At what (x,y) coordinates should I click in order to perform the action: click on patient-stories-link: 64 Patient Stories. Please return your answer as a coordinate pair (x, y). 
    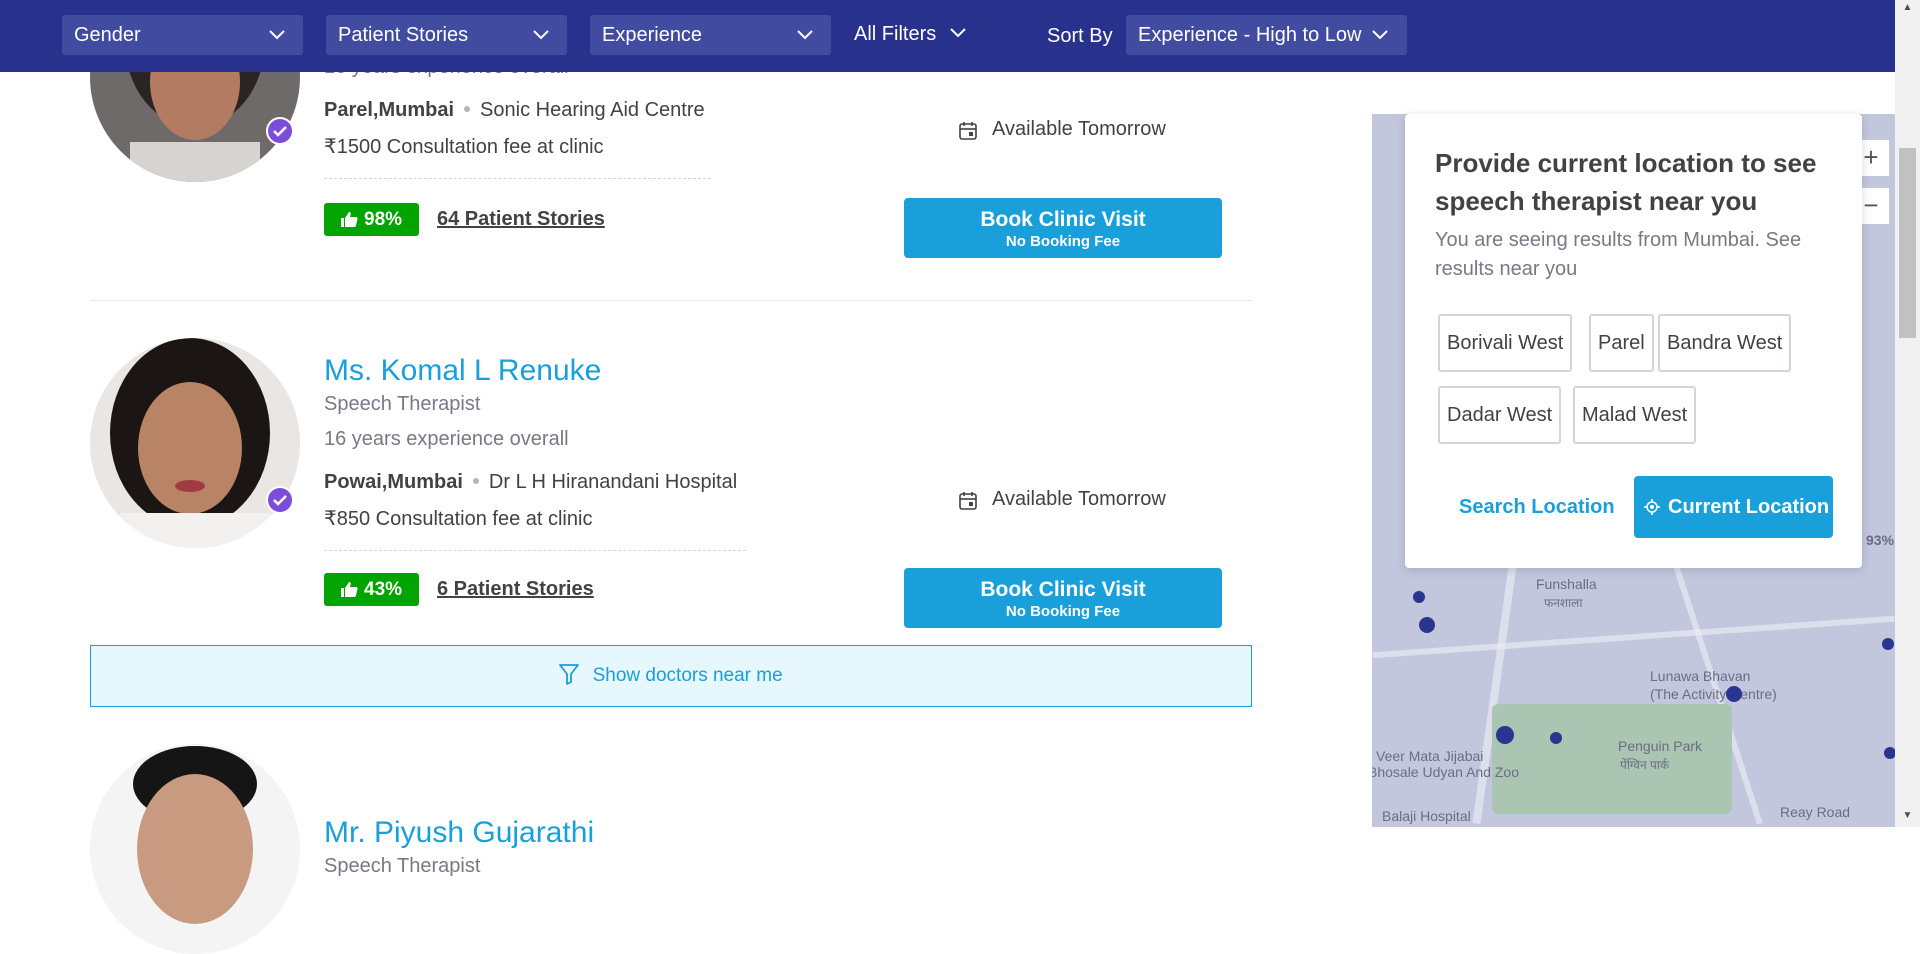
    Looking at the image, I should click on (521, 219).